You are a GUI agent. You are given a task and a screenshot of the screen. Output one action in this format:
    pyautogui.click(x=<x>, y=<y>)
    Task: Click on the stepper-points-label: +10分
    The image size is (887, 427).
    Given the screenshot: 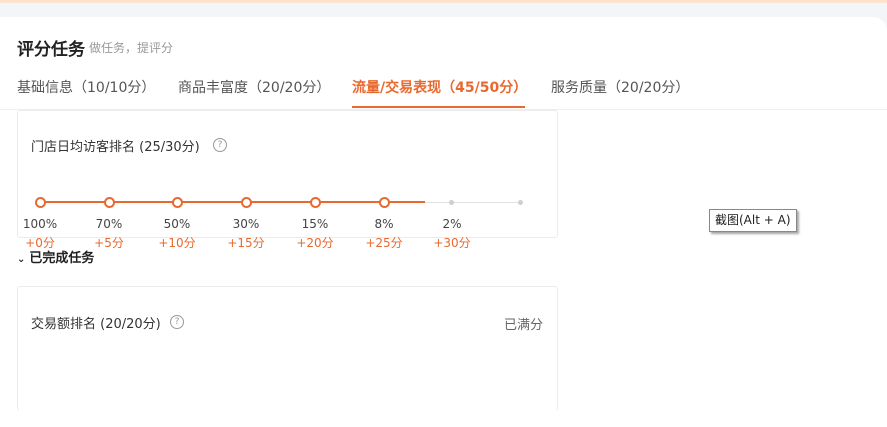 What is the action you would take?
    pyautogui.click(x=177, y=243)
    